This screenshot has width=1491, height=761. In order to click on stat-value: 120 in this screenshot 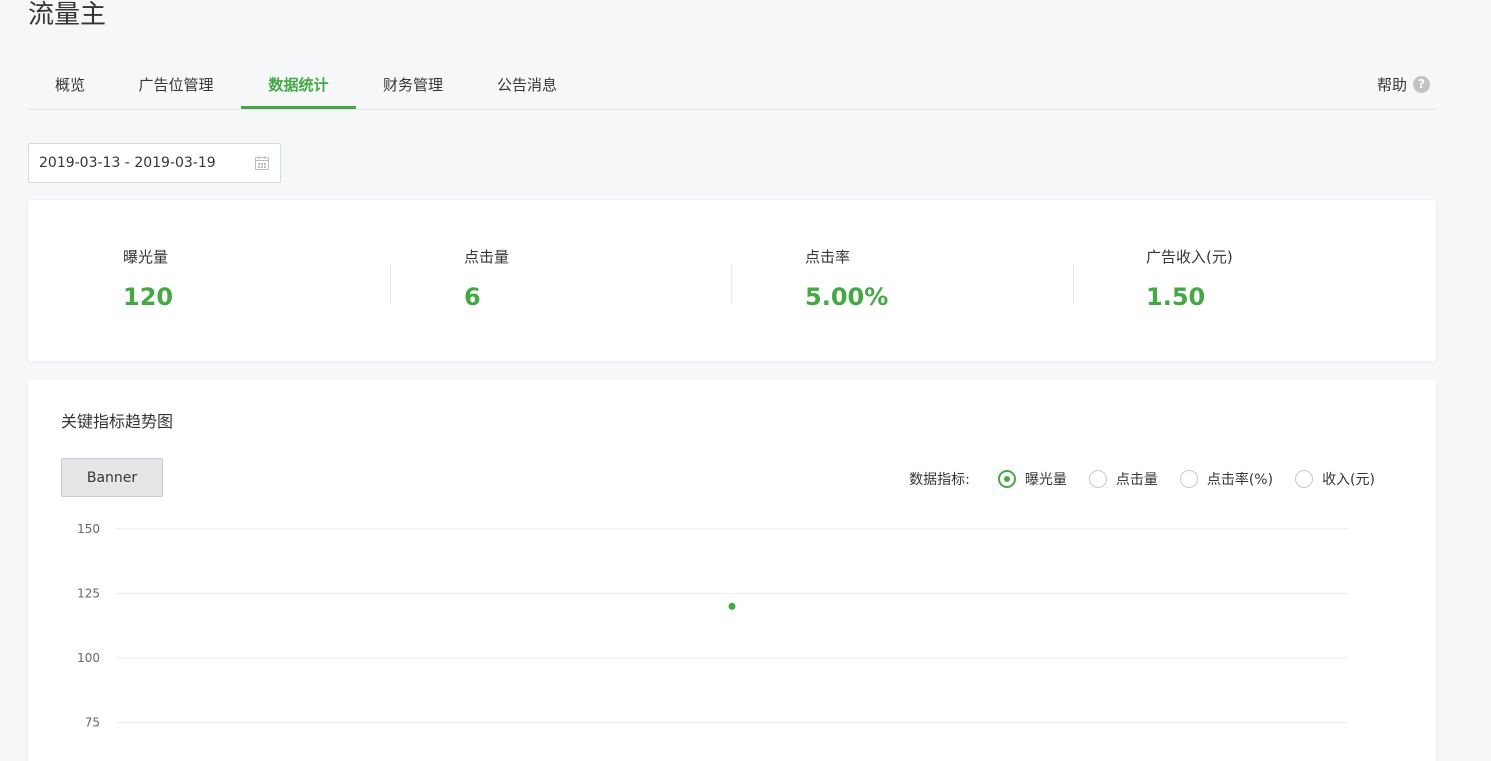, I will do `click(148, 297)`.